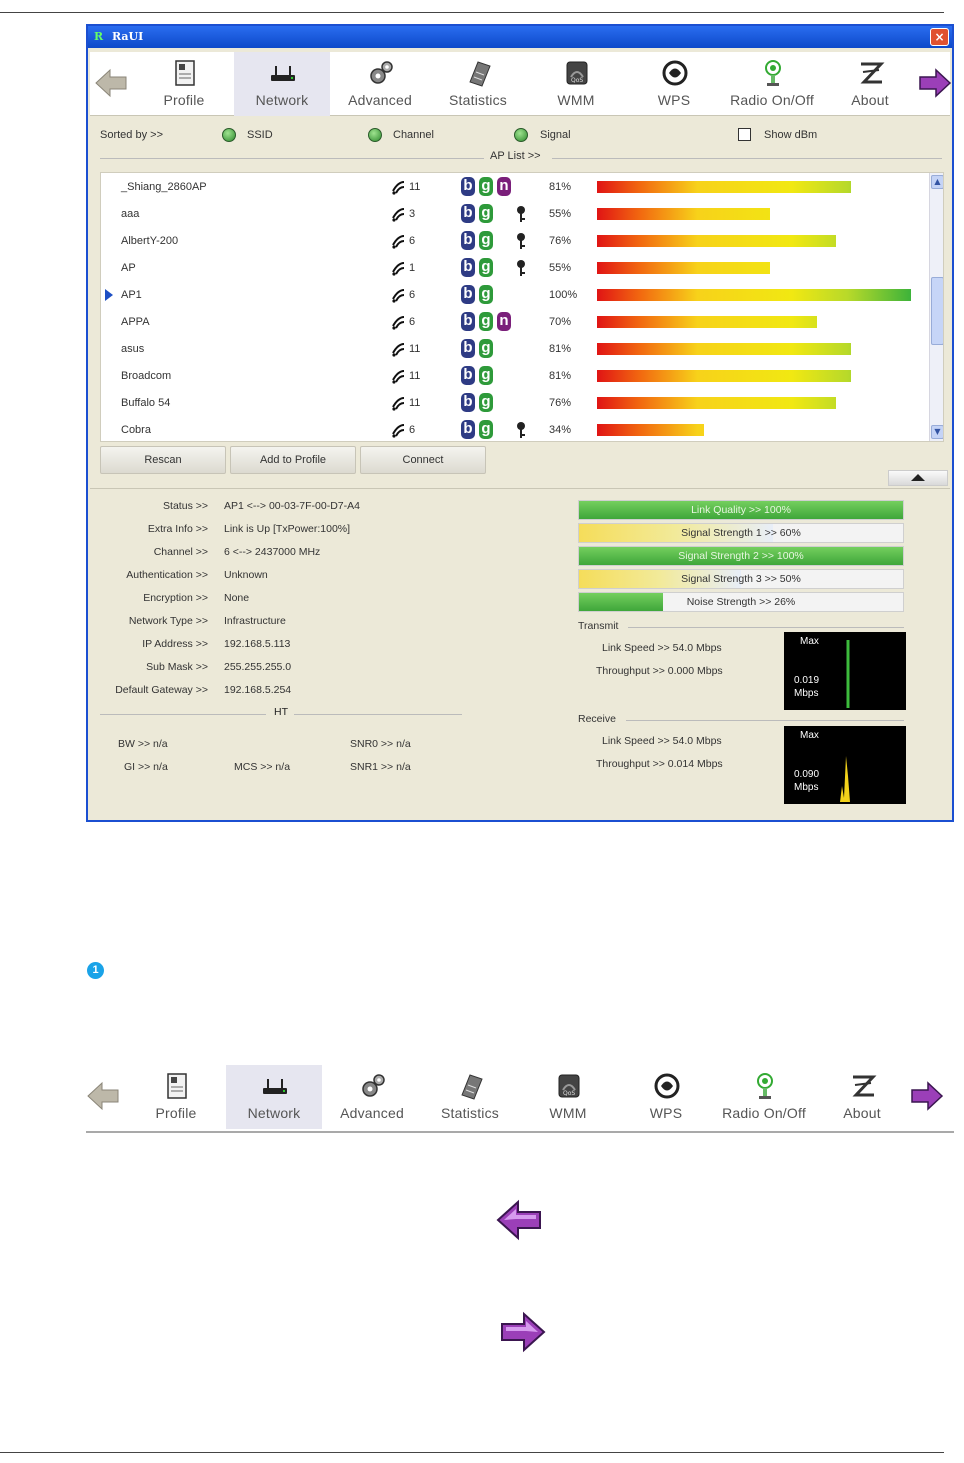 This screenshot has width=964, height=1463. I want to click on toolbar-radio-on-off-button: Radio On/Off, so click(772, 84).